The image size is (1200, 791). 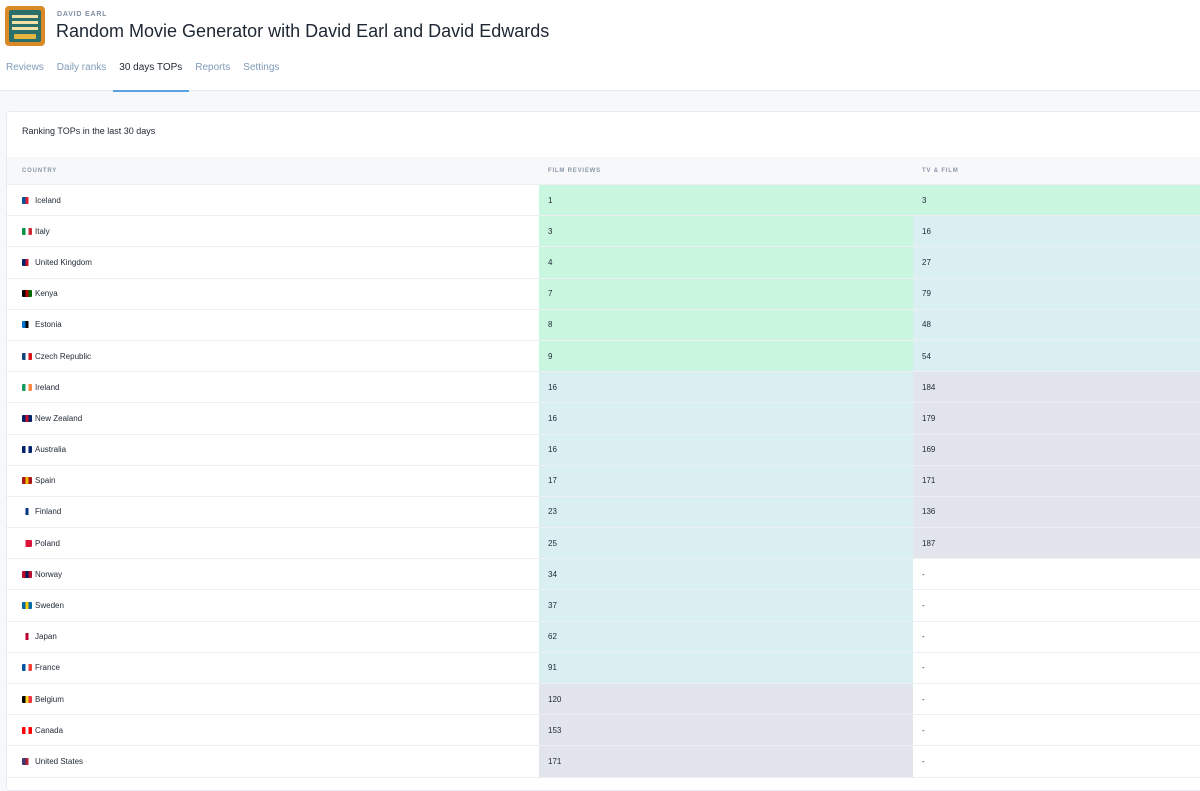 I want to click on country-cell: Italy, so click(x=36, y=231).